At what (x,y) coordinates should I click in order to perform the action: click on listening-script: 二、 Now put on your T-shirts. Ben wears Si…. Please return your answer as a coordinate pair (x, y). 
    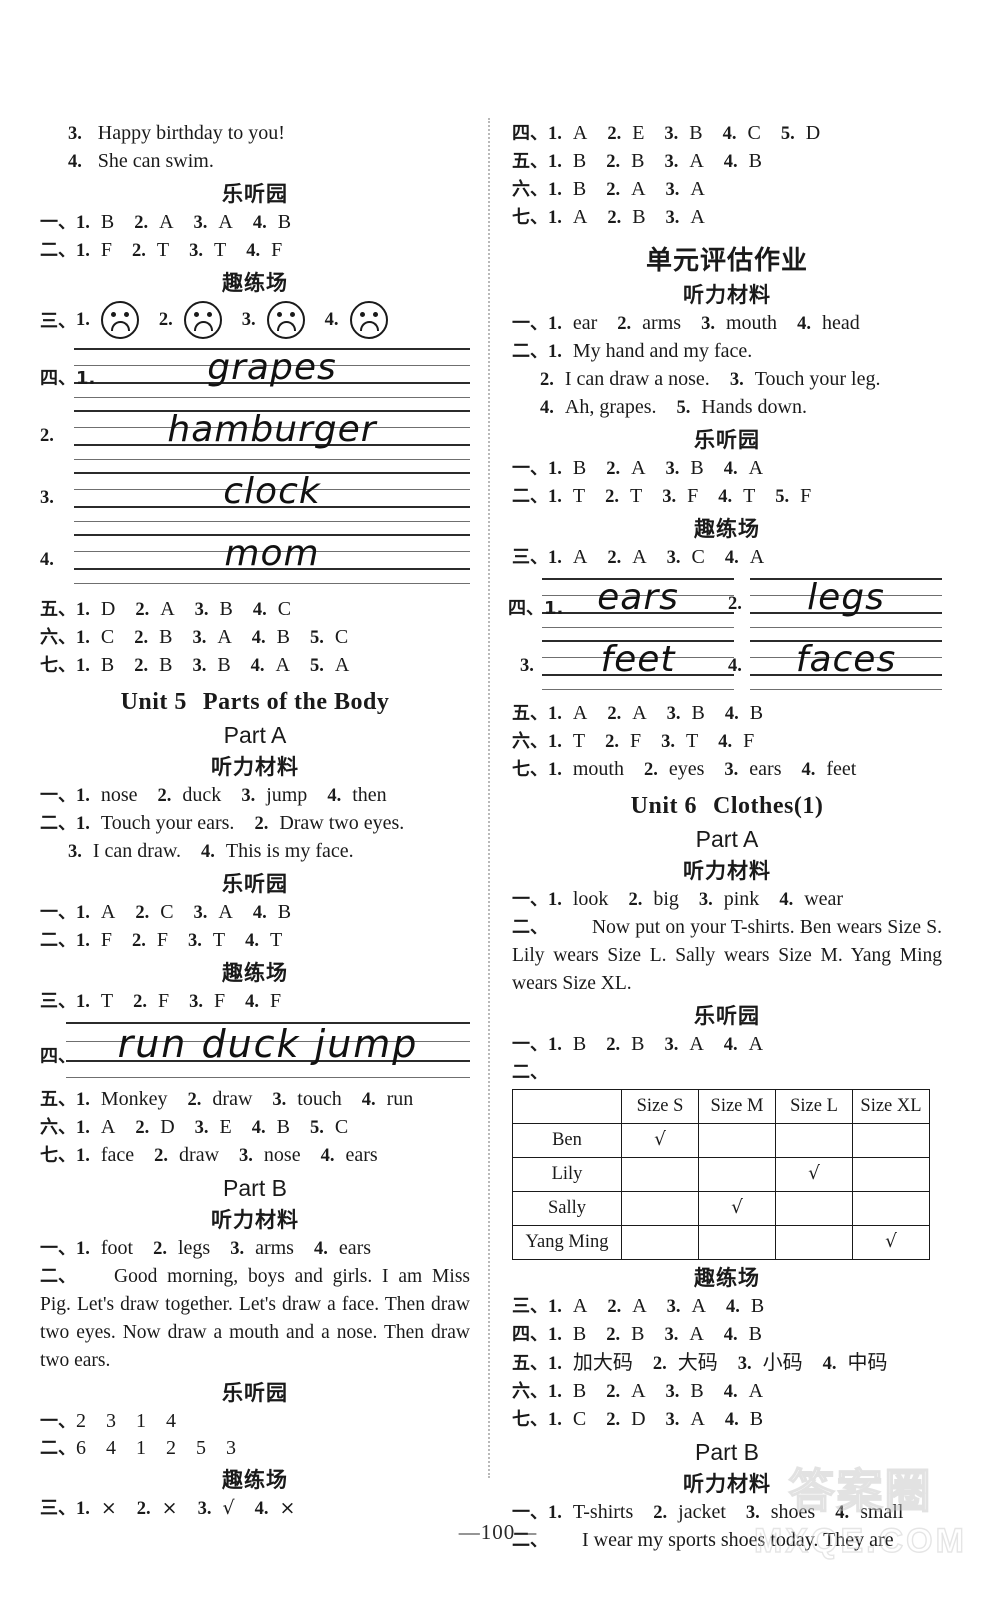
    Looking at the image, I should click on (727, 956).